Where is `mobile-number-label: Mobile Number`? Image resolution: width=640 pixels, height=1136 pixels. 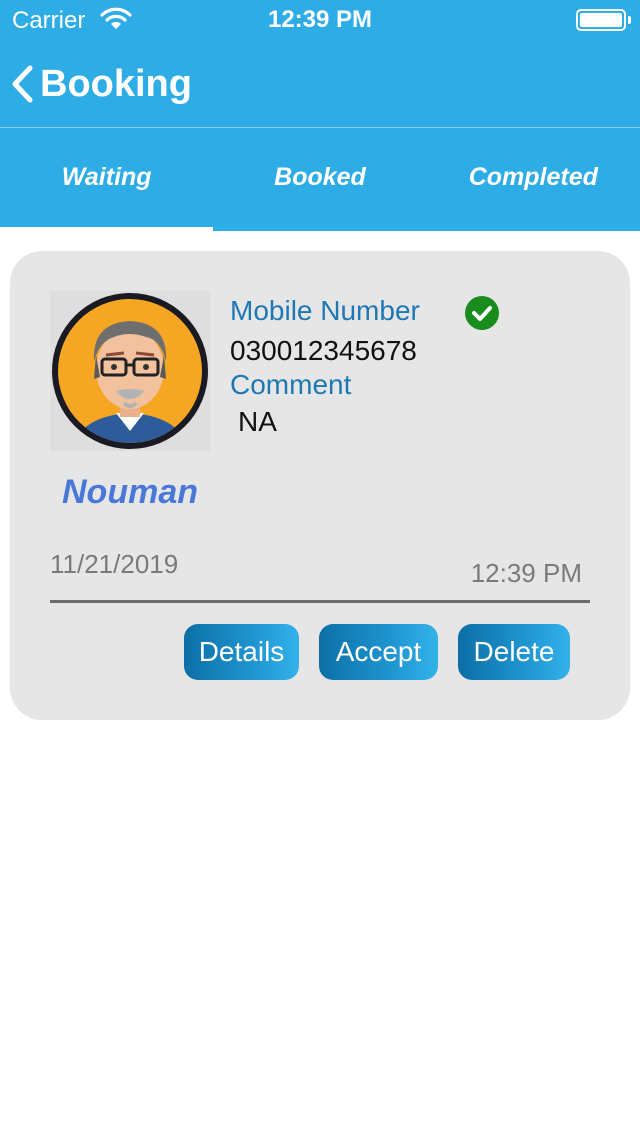 mobile-number-label: Mobile Number is located at coordinates (325, 310).